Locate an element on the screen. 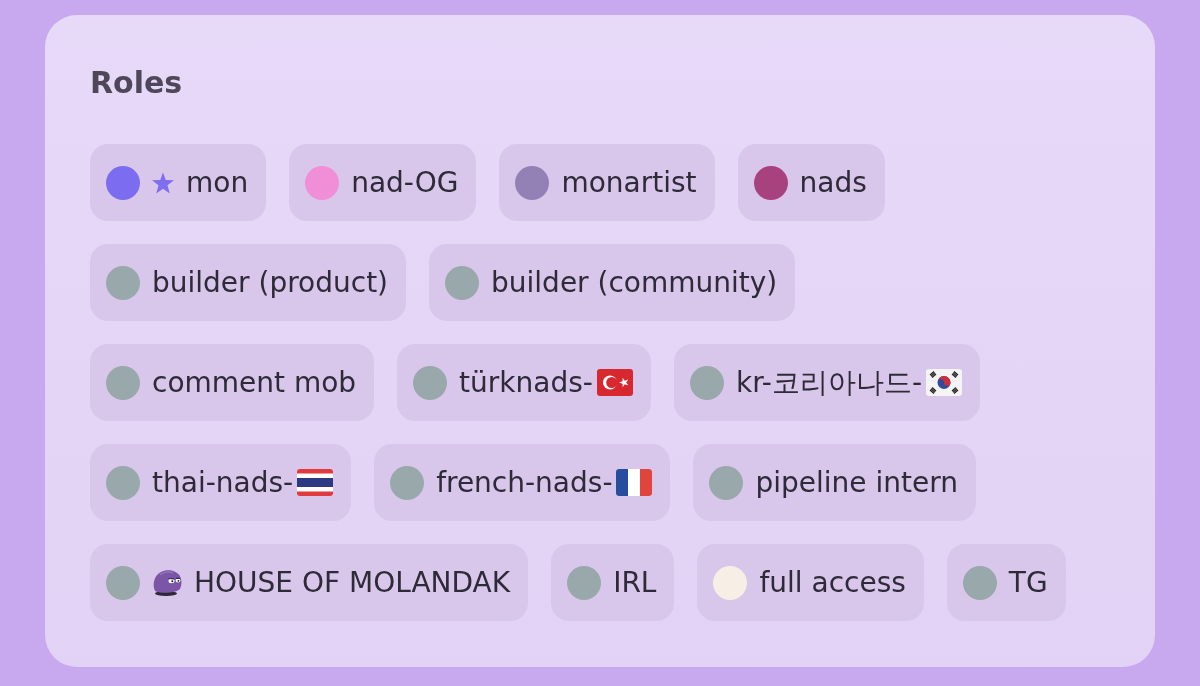 The width and height of the screenshot is (1200, 686). role-name: full access is located at coordinates (832, 582).